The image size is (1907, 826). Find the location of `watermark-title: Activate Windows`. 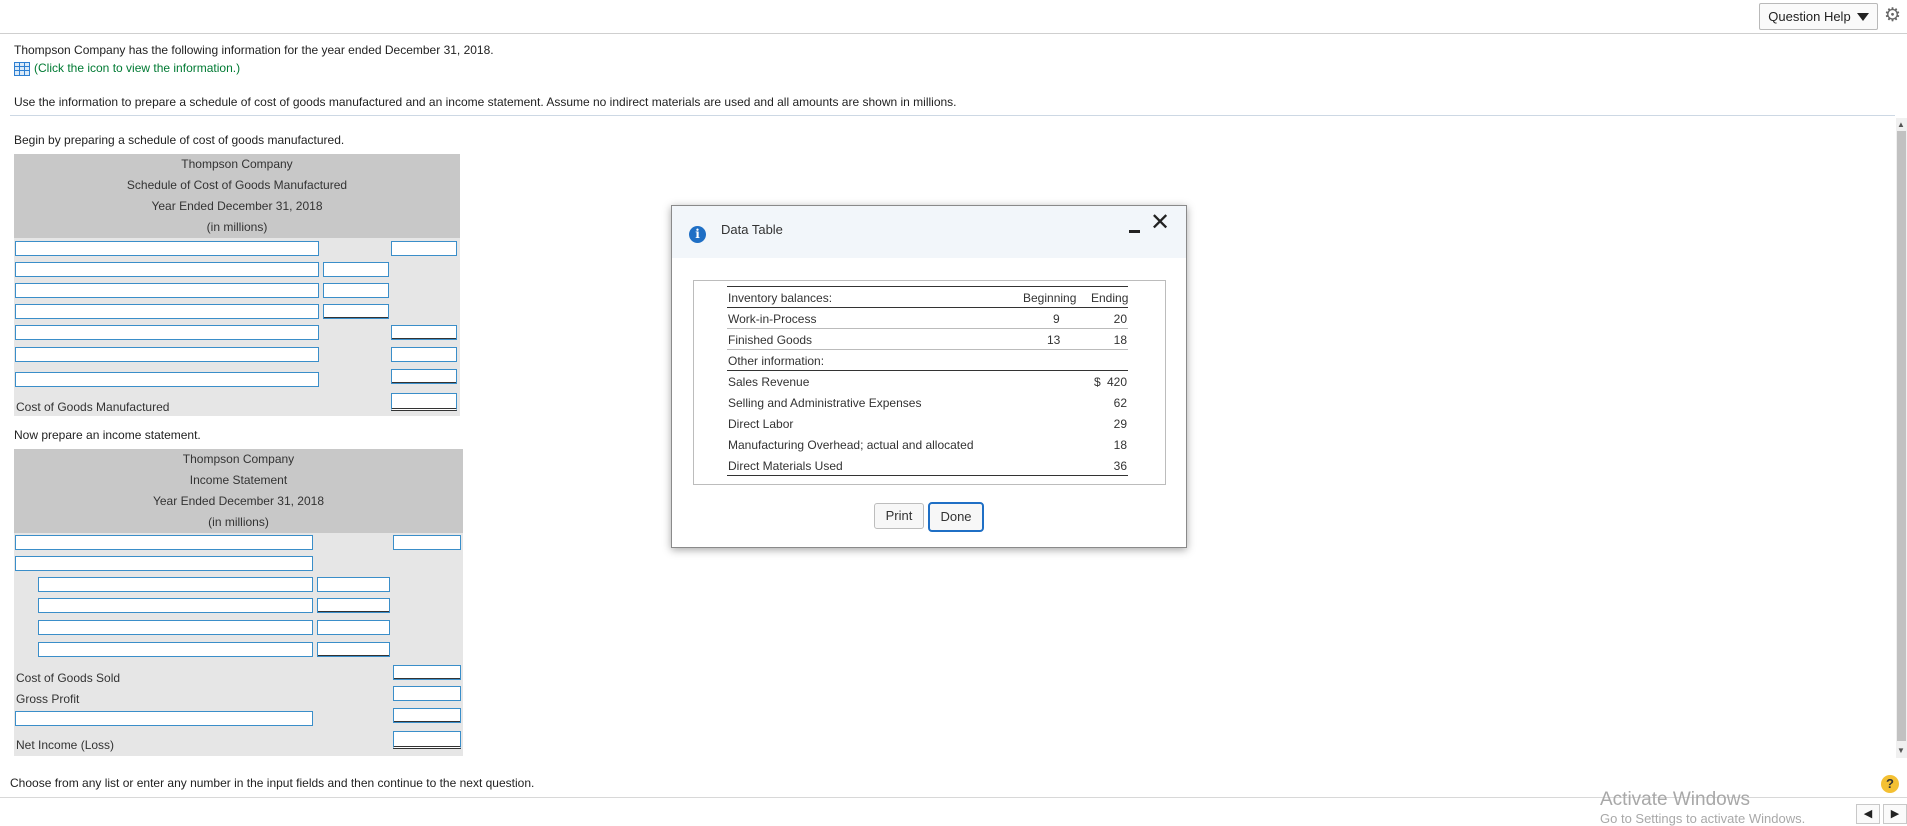

watermark-title: Activate Windows is located at coordinates (1675, 799).